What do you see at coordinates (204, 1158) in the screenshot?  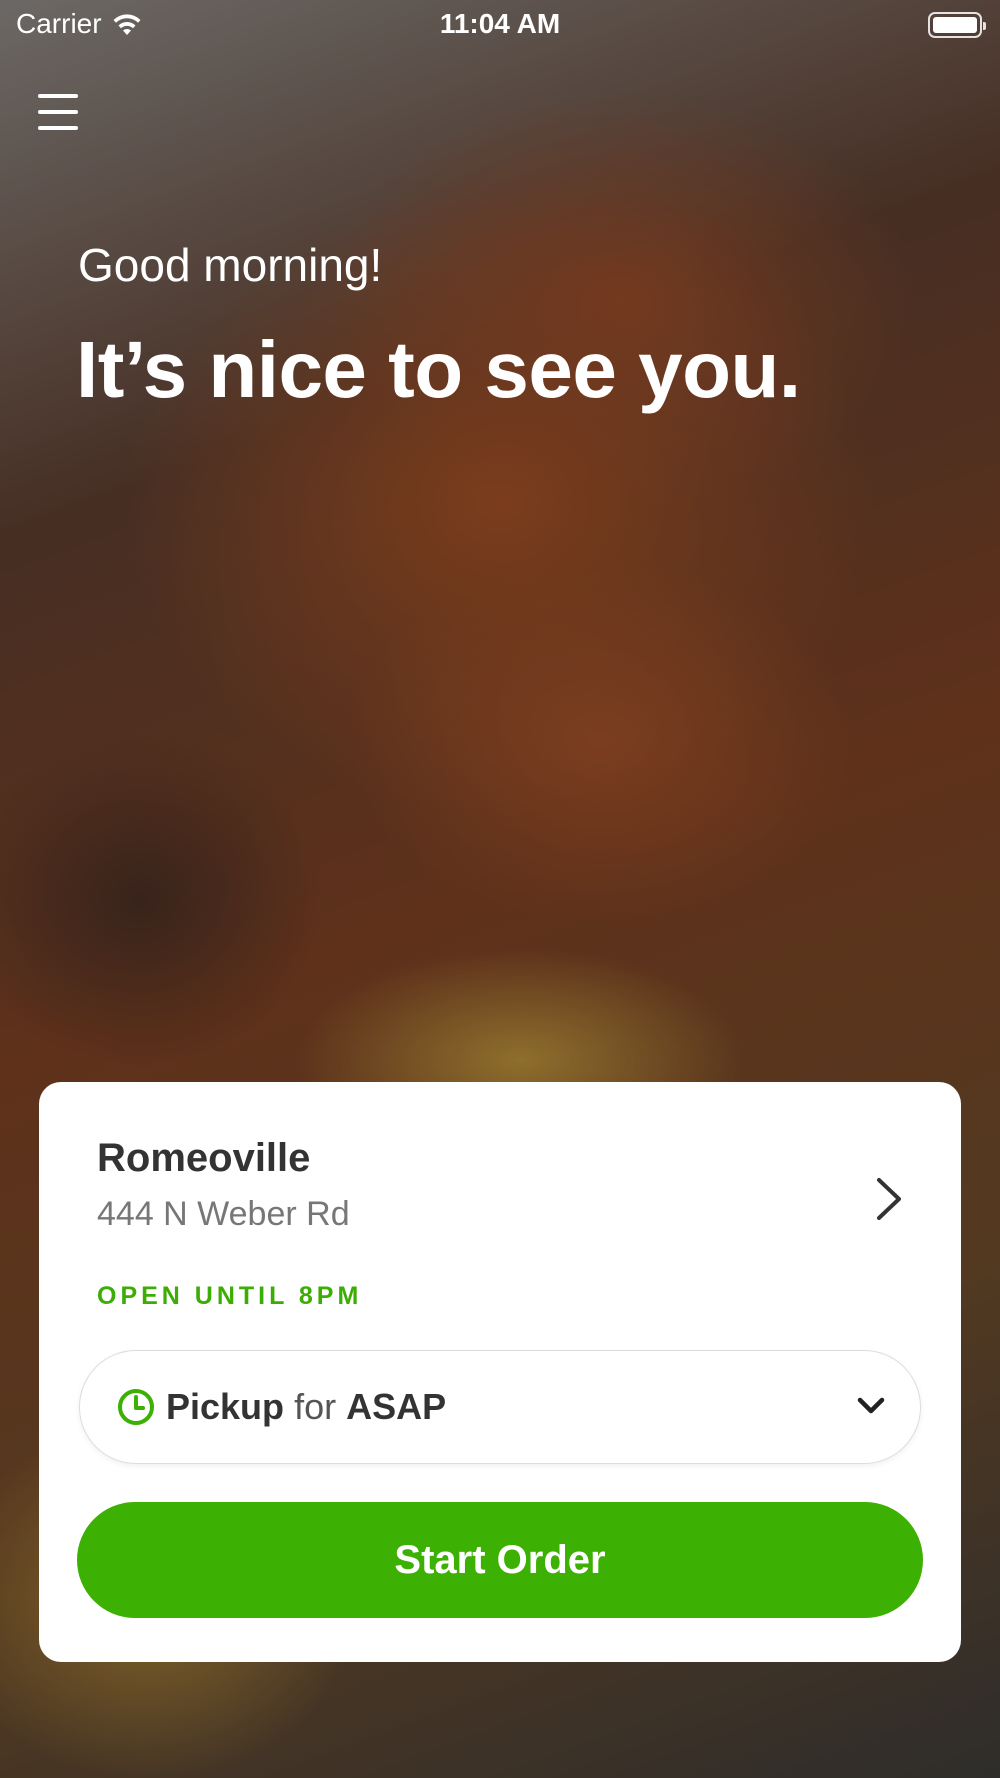 I see `location-name: Romeoville` at bounding box center [204, 1158].